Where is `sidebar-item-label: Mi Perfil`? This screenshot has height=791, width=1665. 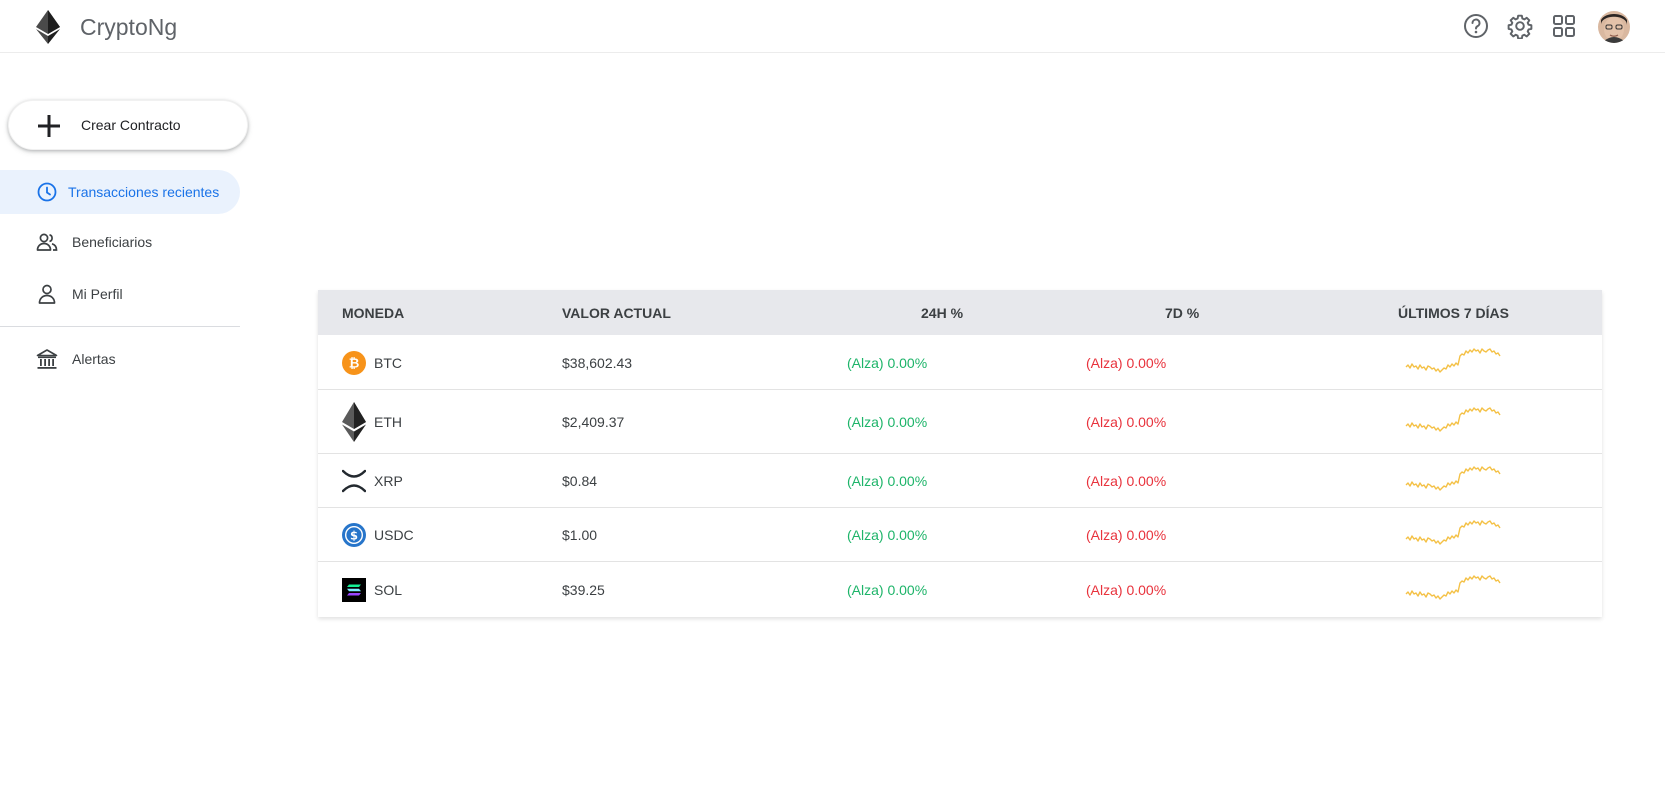 sidebar-item-label: Mi Perfil is located at coordinates (97, 294).